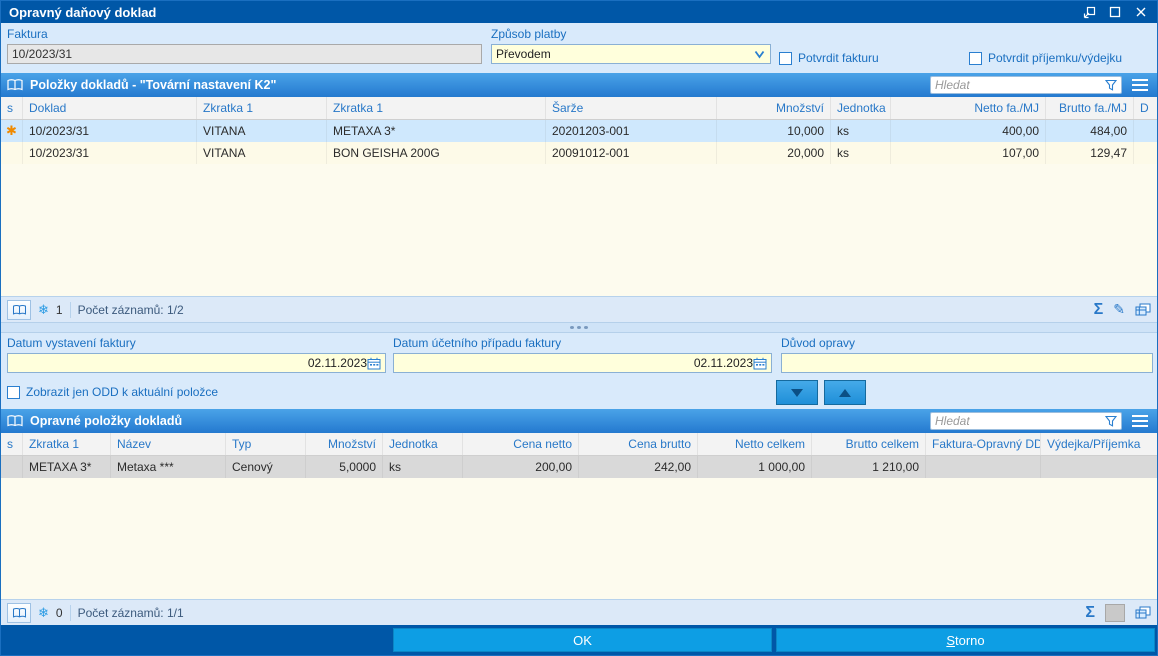 Image resolution: width=1158 pixels, height=656 pixels. Describe the element at coordinates (575, 363) in the screenshot. I see `datum-ucetni-input` at that location.